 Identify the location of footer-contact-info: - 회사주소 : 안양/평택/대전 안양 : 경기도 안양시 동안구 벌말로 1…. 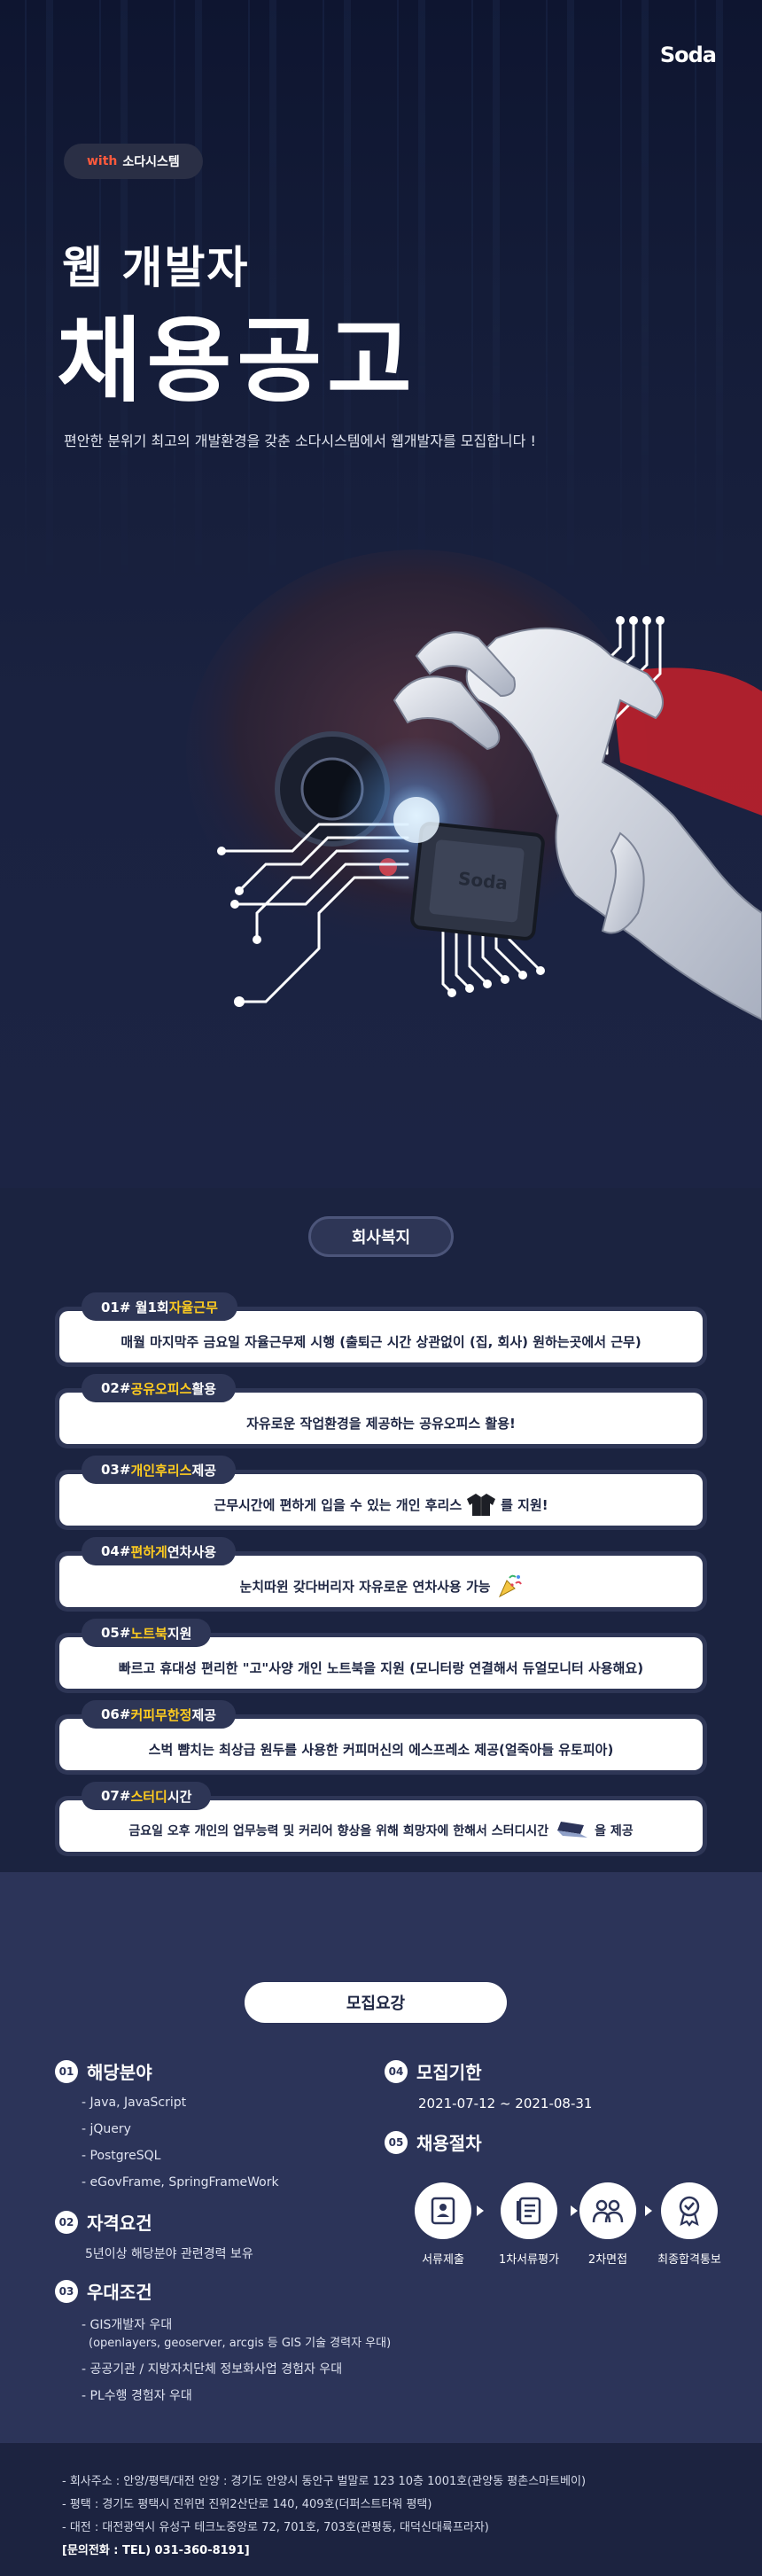
(381, 2509).